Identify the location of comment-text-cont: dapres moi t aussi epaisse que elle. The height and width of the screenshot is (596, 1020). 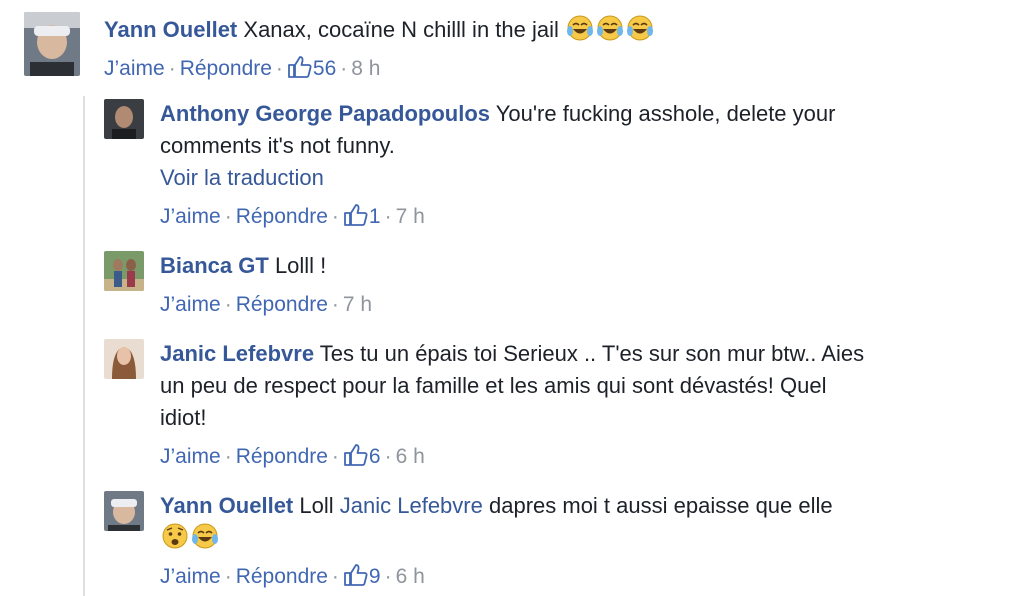
(660, 505).